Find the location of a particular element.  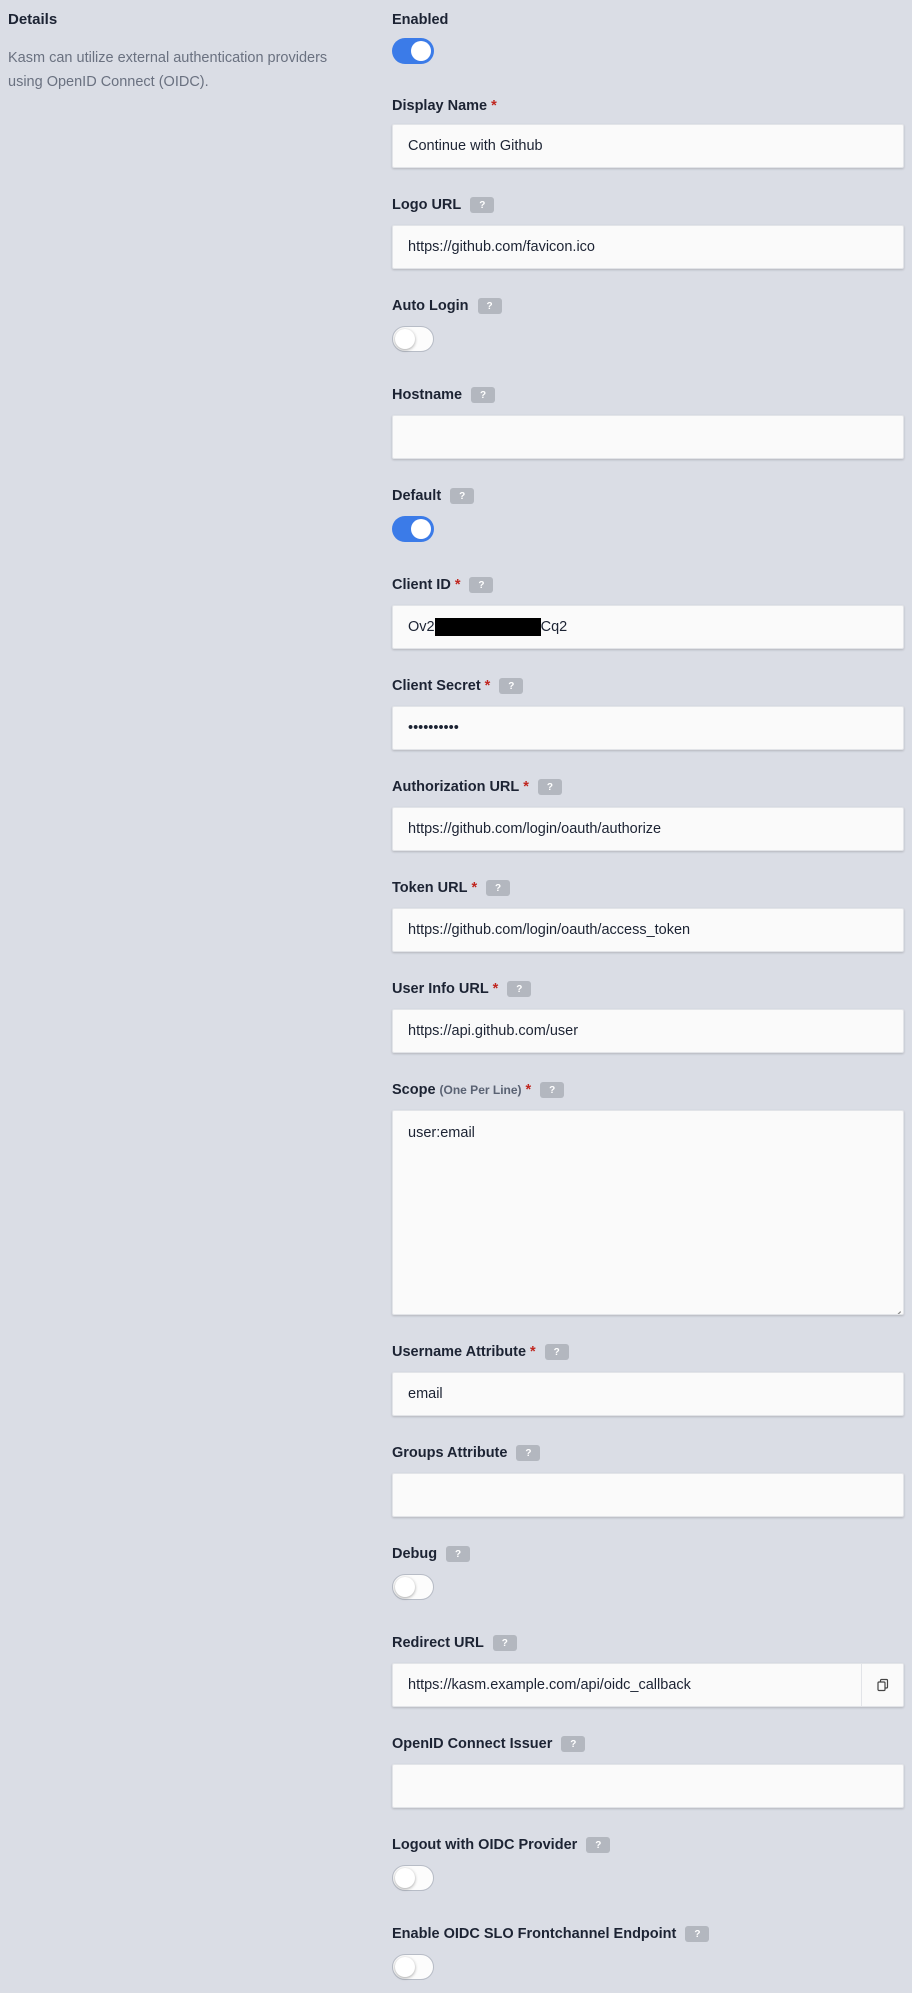

authorization-url-label: Authorization URL *? is located at coordinates (477, 787).